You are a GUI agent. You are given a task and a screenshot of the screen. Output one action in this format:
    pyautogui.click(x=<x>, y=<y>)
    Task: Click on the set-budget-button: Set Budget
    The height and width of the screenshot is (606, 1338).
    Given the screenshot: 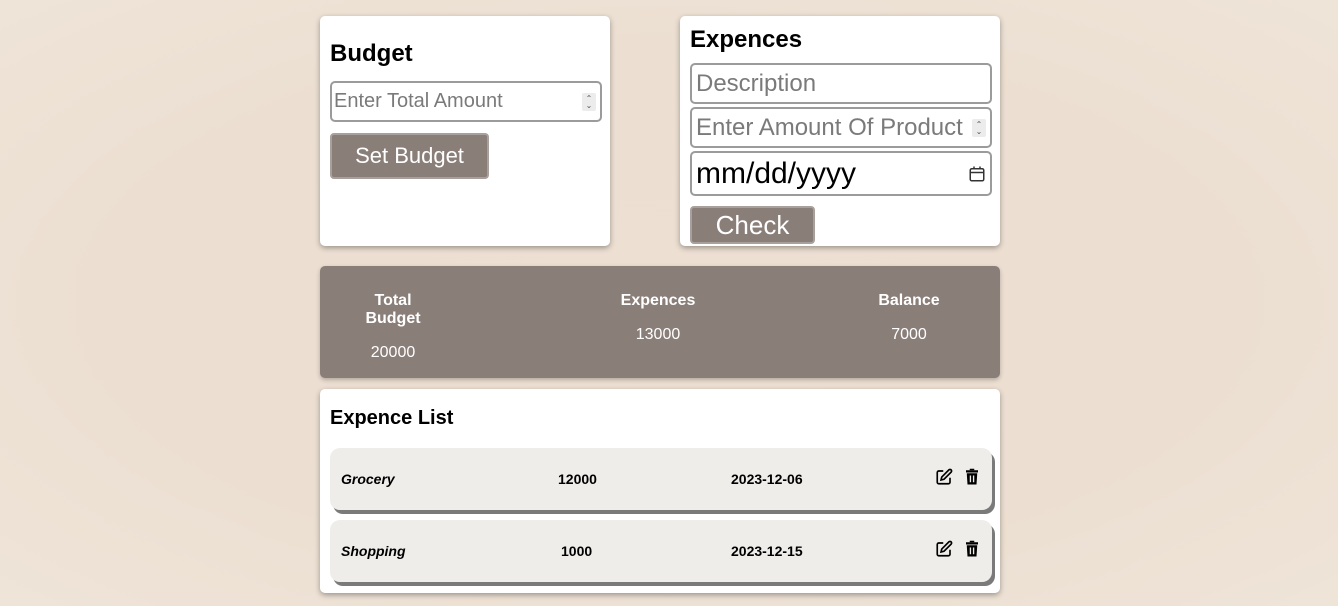 What is the action you would take?
    pyautogui.click(x=409, y=156)
    